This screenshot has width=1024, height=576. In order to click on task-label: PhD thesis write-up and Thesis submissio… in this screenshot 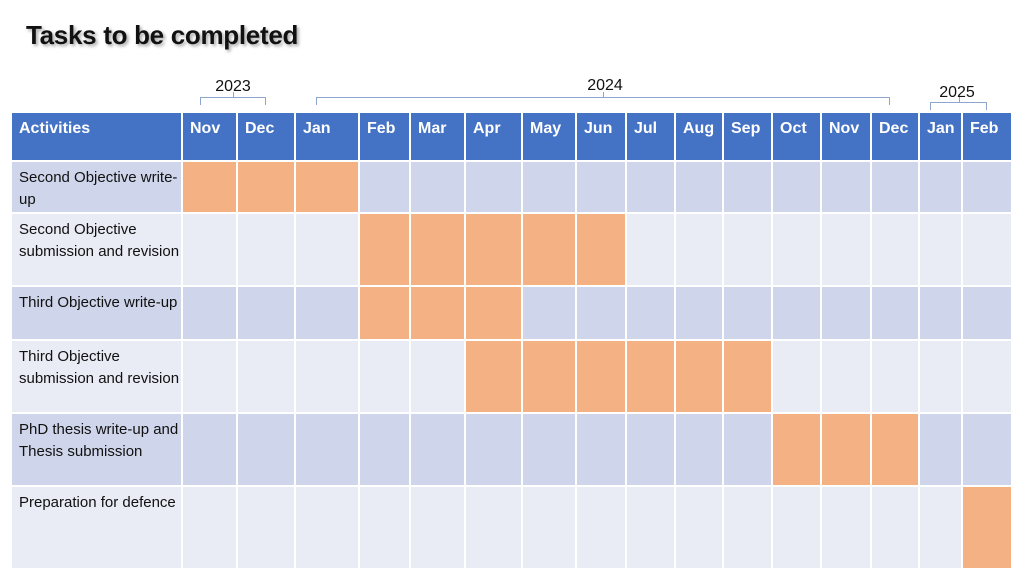, I will do `click(97, 450)`.